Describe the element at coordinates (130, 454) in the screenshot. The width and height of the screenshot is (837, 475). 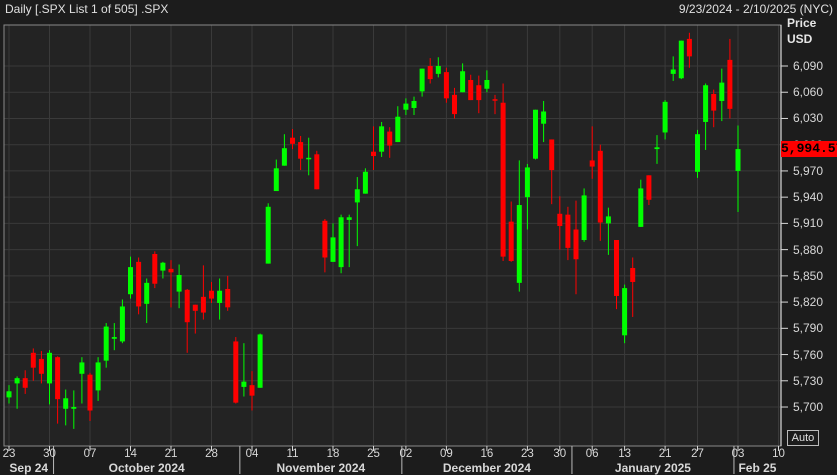
I see `x-tick-label: 14` at that location.